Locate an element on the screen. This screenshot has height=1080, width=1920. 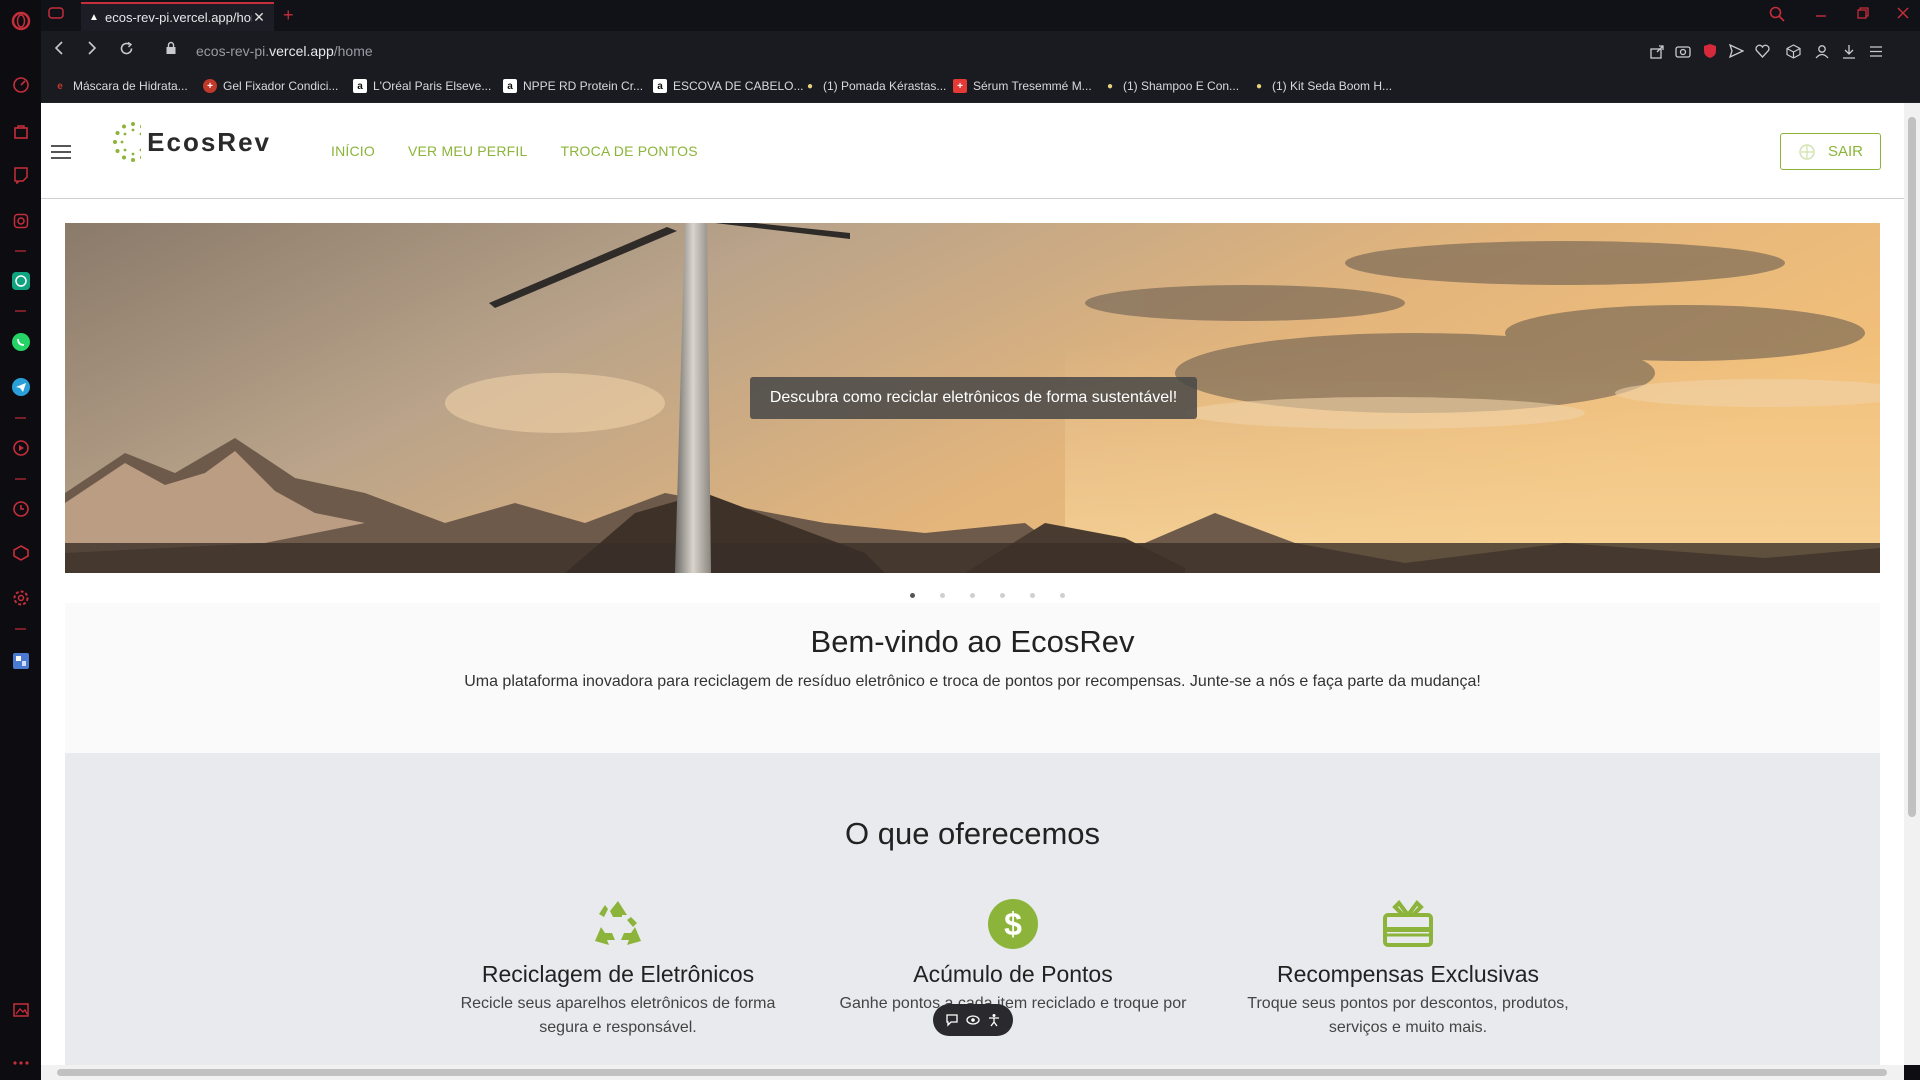
shopping-icon is located at coordinates (20, 130).